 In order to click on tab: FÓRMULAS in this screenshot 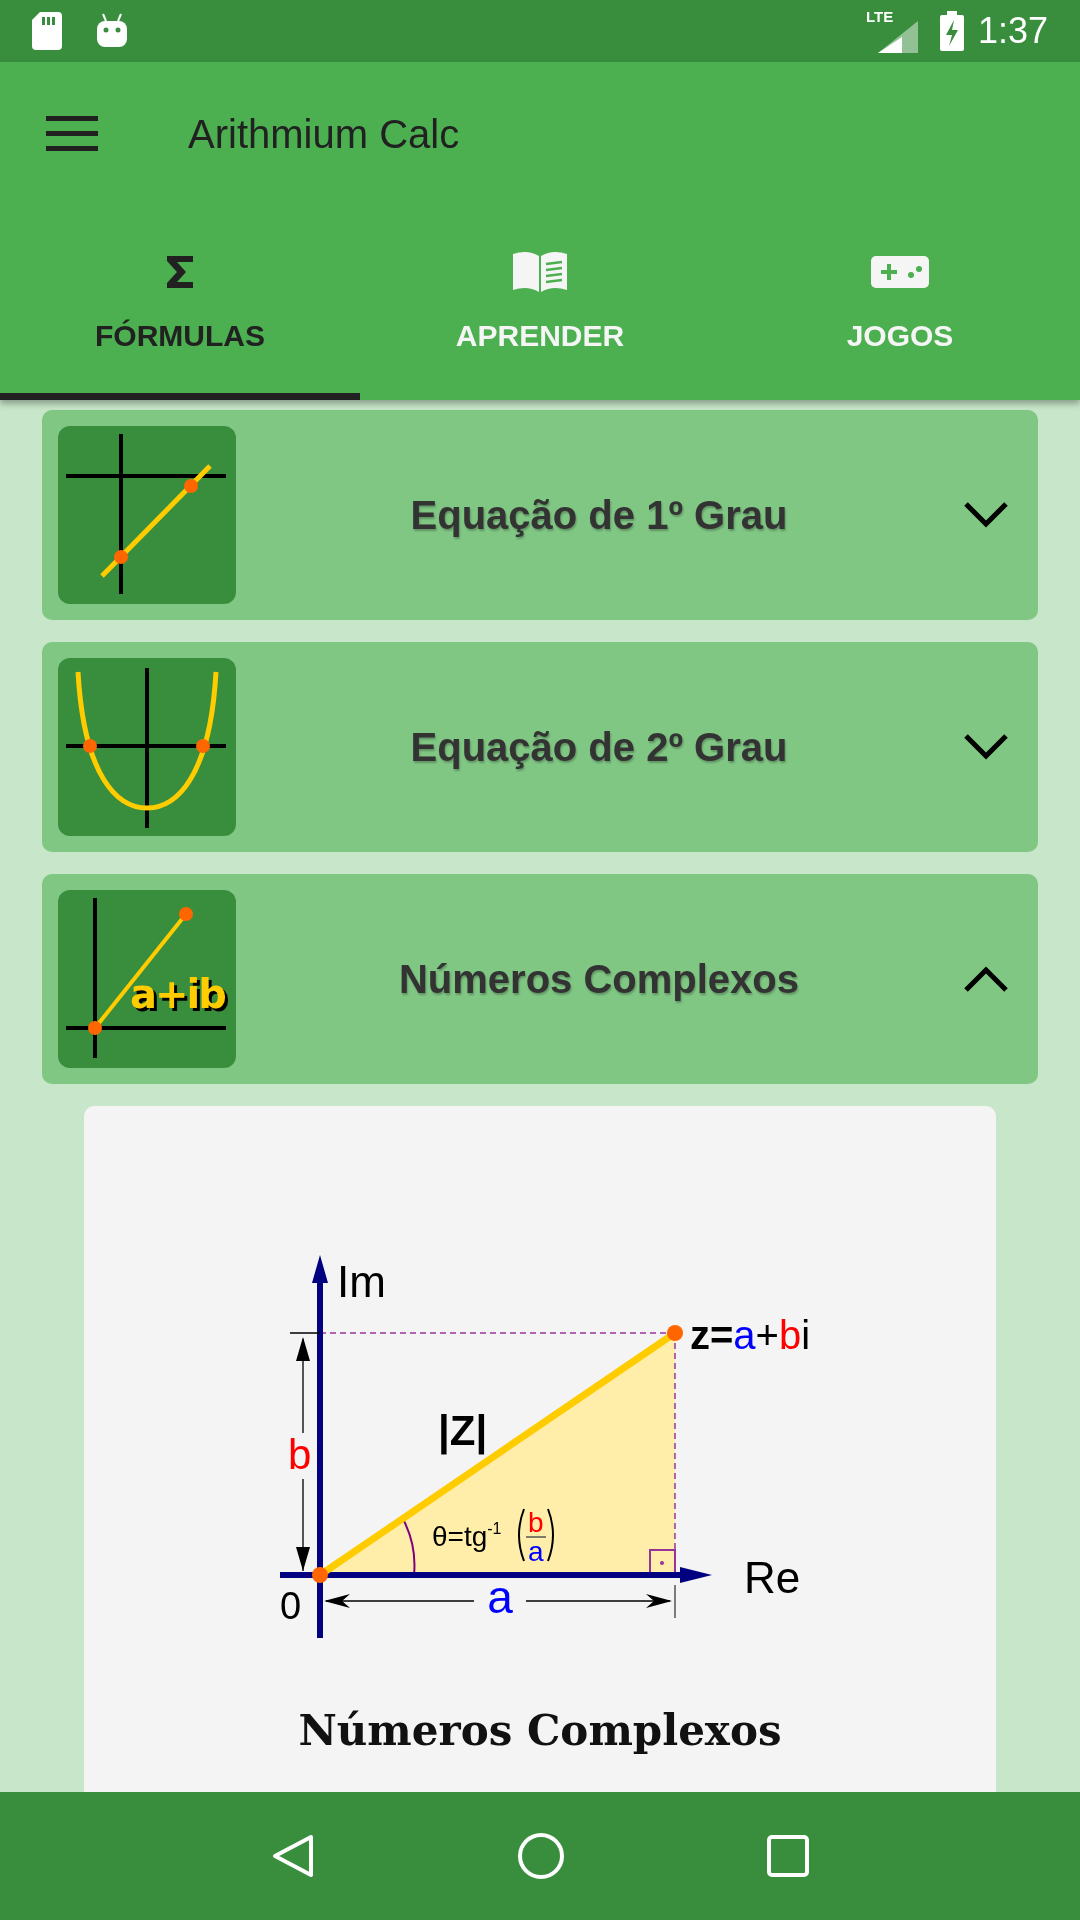, I will do `click(180, 302)`.